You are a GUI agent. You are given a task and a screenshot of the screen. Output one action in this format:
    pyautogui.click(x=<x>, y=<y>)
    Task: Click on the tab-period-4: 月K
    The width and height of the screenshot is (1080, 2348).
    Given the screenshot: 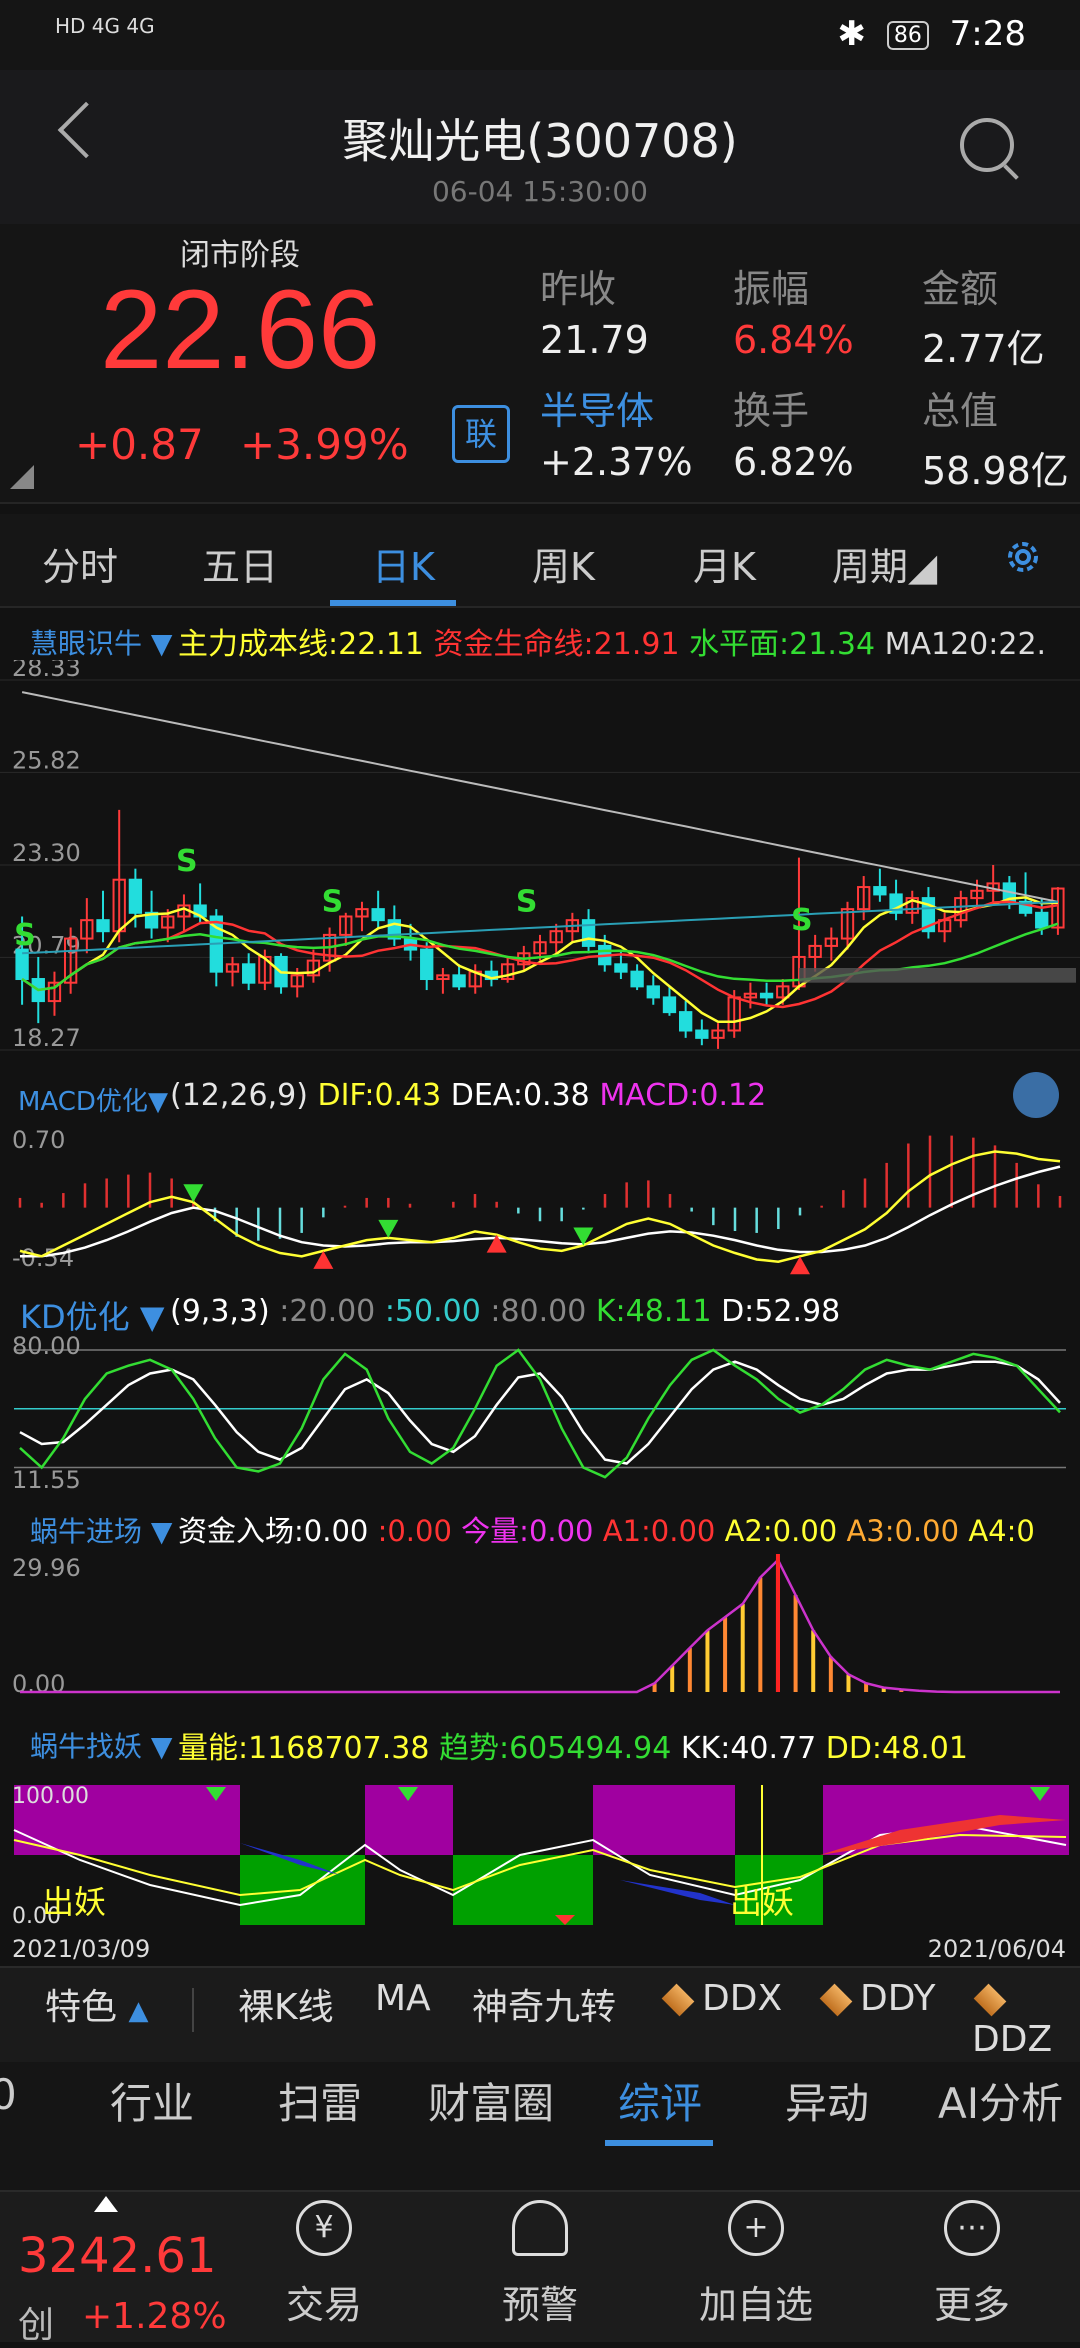 What is the action you would take?
    pyautogui.click(x=724, y=563)
    